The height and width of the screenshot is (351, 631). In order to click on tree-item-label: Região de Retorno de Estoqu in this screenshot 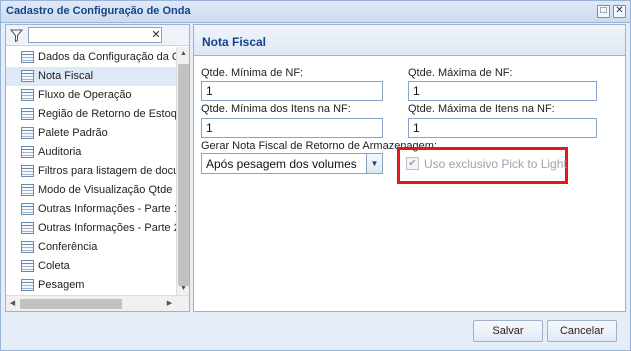, I will do `click(107, 114)`.